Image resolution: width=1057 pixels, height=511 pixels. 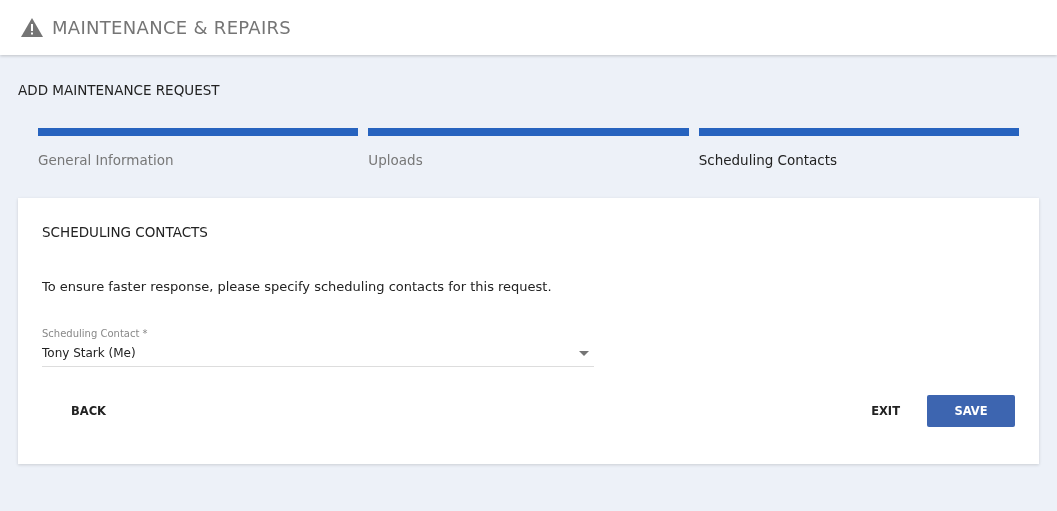 What do you see at coordinates (584, 353) in the screenshot?
I see `dropdown-caret-icon` at bounding box center [584, 353].